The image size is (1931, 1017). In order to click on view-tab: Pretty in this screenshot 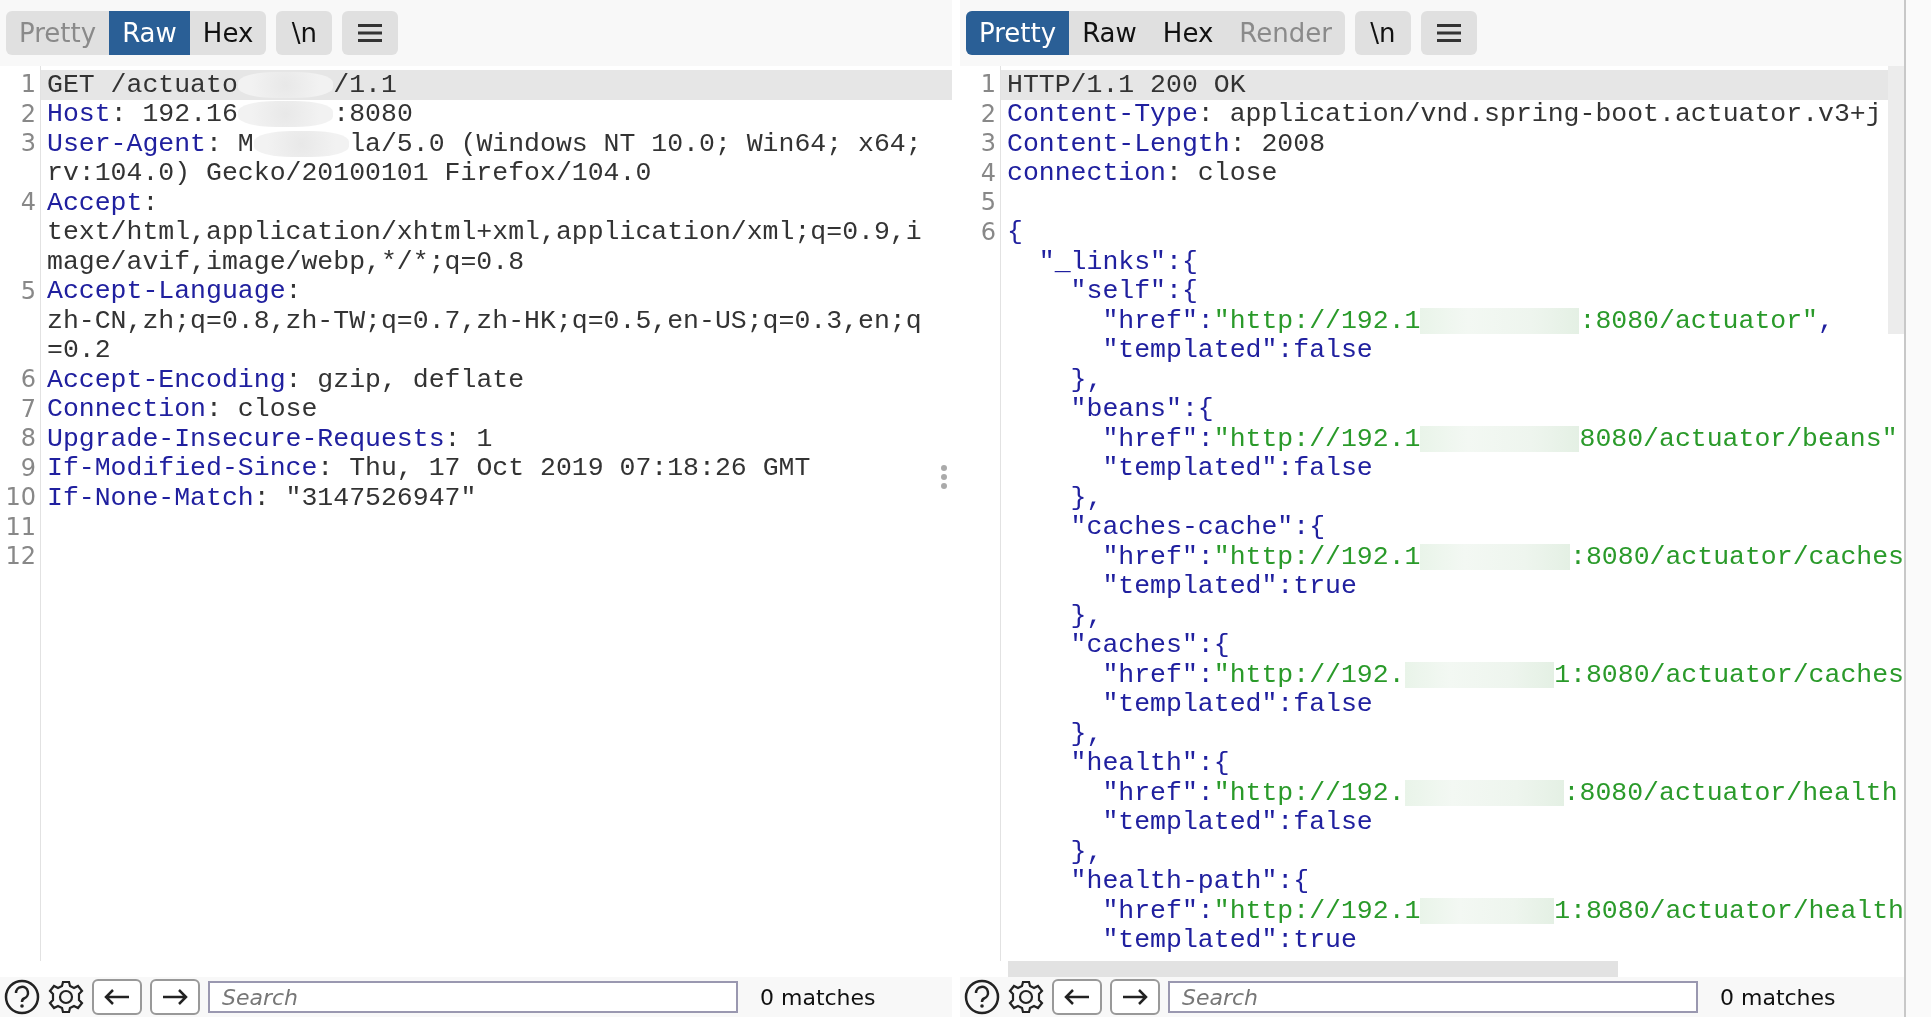, I will do `click(1018, 33)`.